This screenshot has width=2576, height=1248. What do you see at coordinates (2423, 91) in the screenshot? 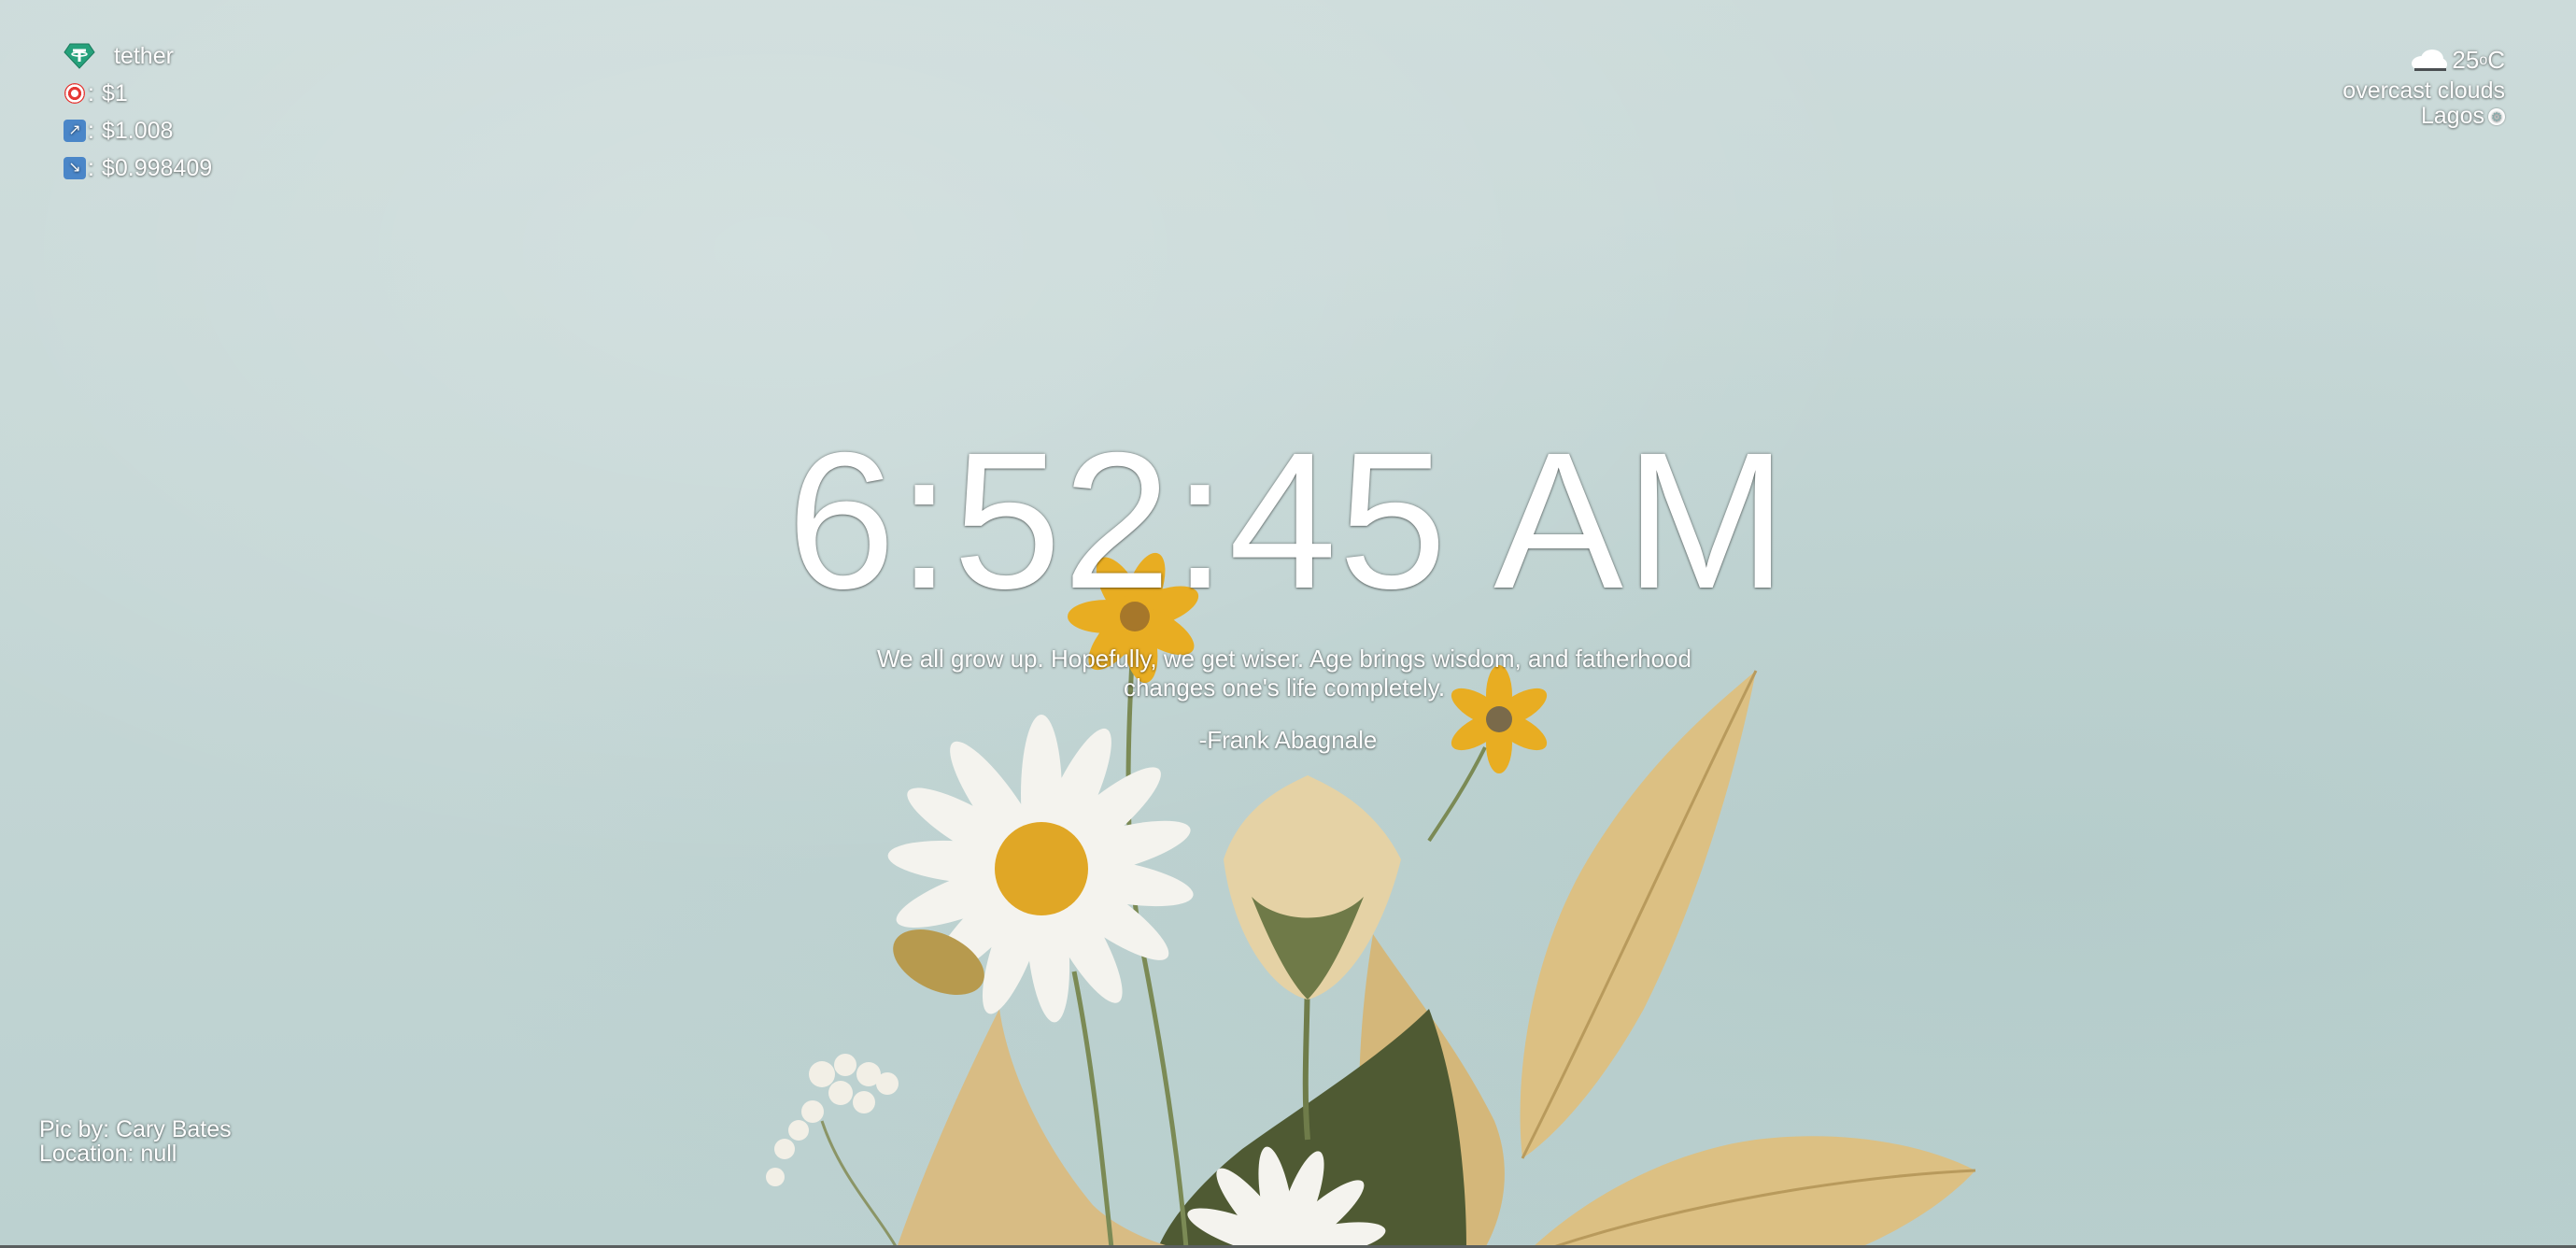
I see `weather-condition: overcast clouds` at bounding box center [2423, 91].